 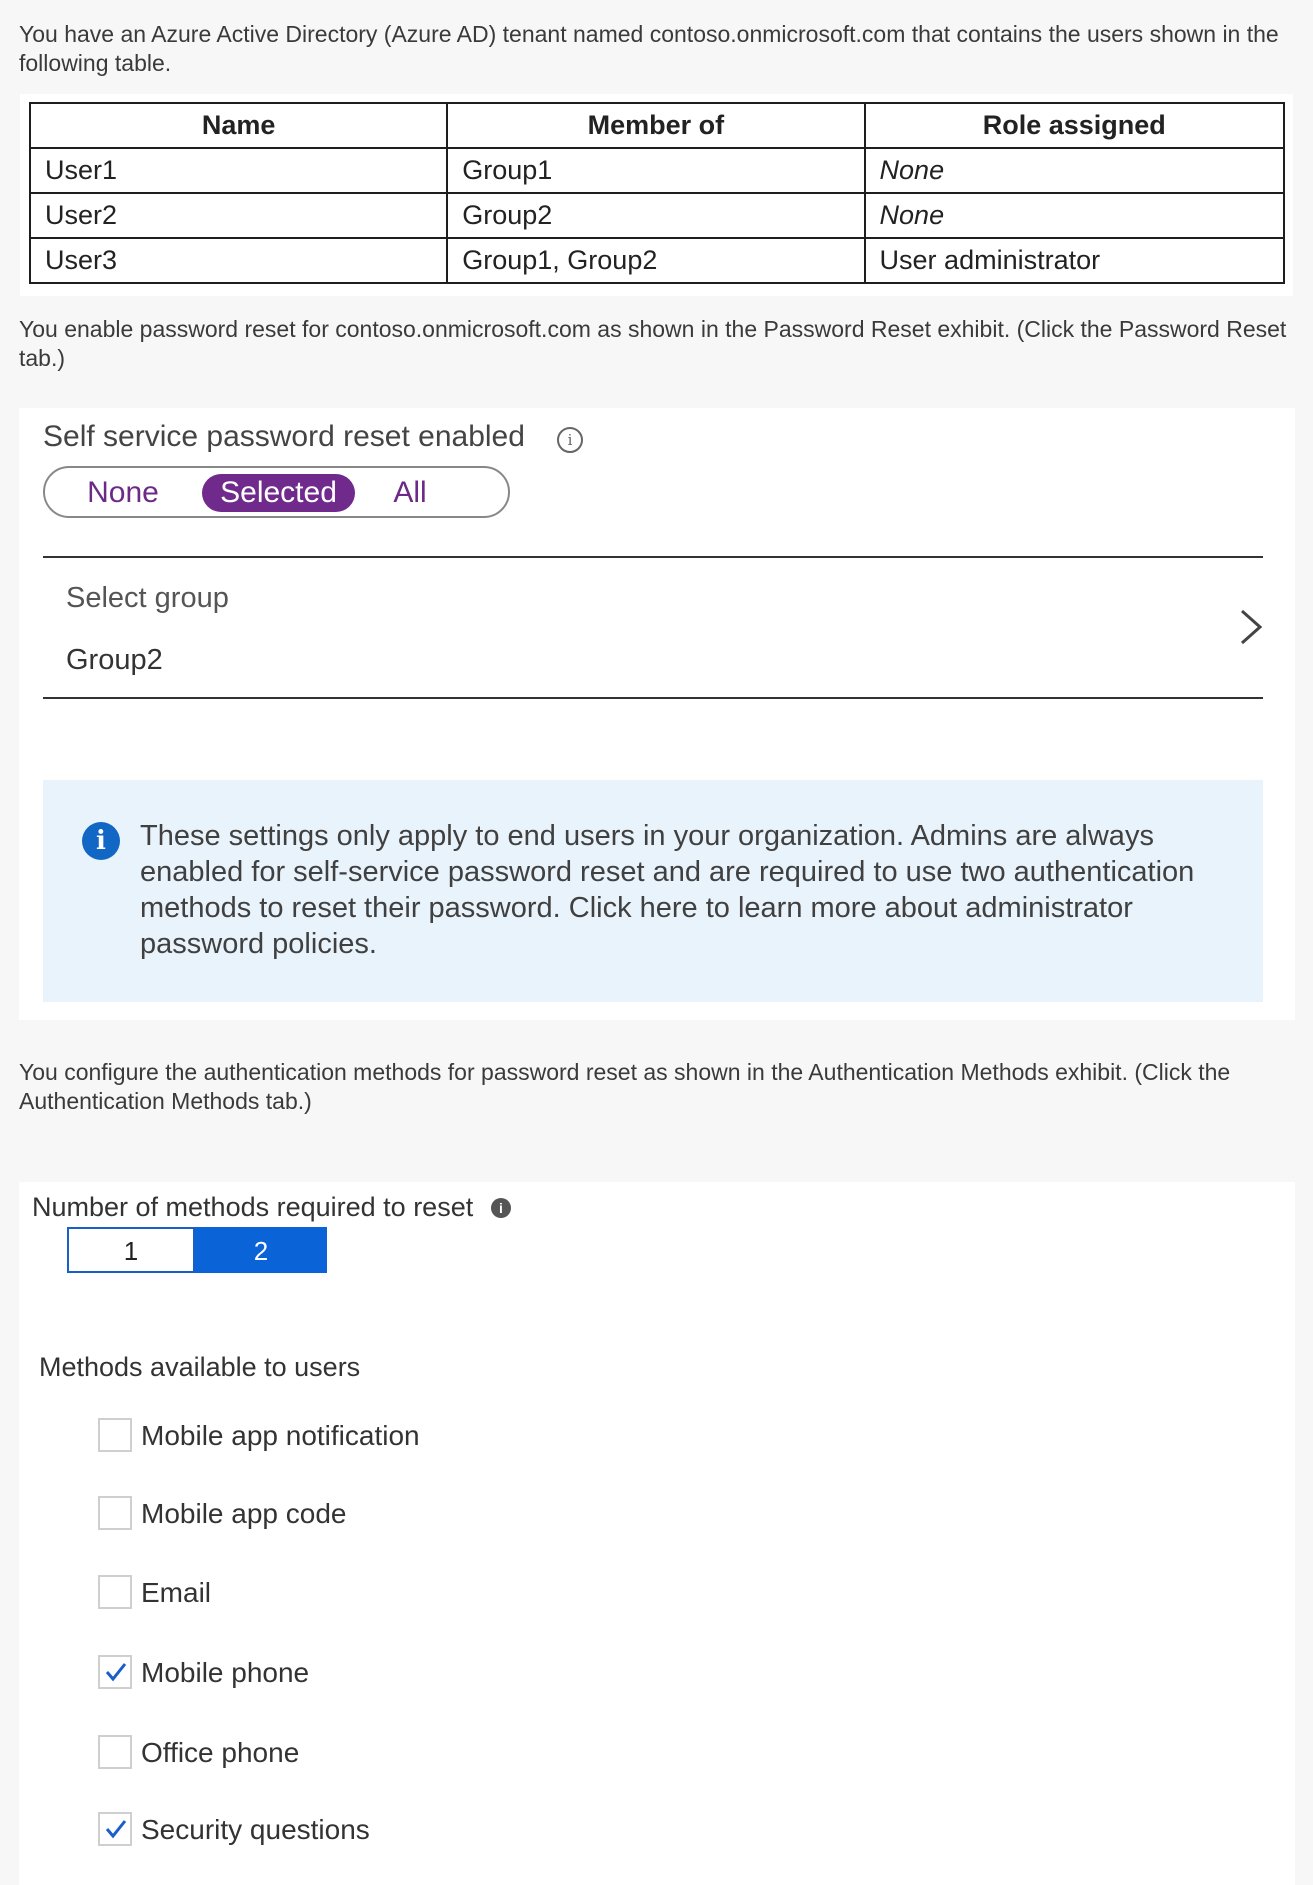 I want to click on methods-available-label: Methods available to users, so click(x=200, y=1367).